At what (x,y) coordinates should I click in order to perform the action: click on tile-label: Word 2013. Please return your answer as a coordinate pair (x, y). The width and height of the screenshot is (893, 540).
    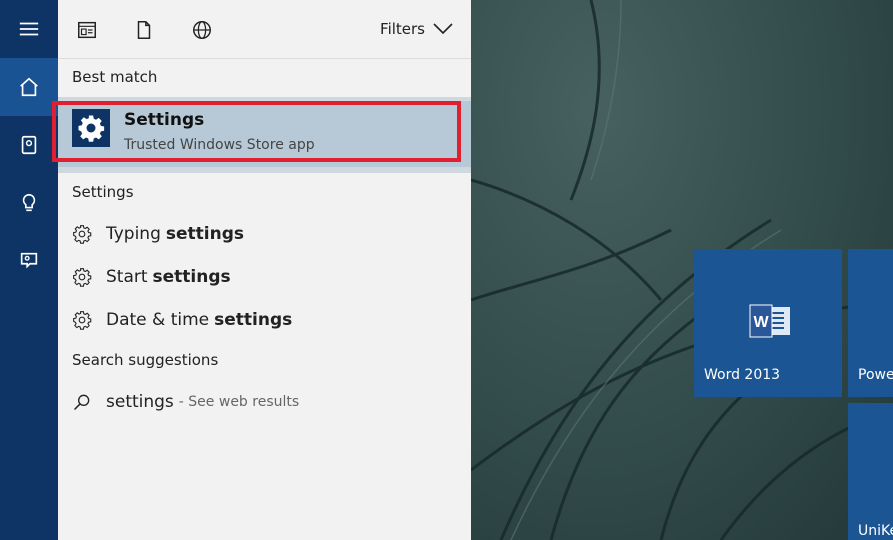
    Looking at the image, I should click on (742, 375).